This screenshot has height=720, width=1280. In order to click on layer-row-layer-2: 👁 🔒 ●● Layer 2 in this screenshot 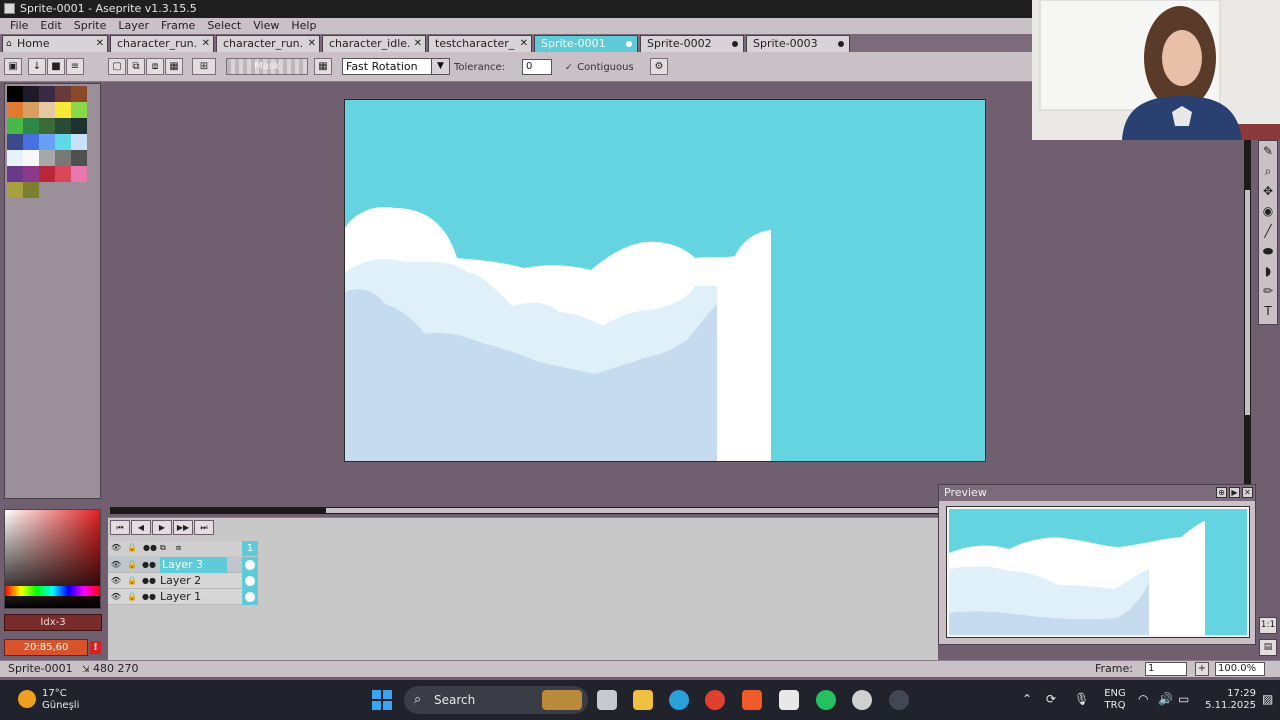, I will do `click(183, 581)`.